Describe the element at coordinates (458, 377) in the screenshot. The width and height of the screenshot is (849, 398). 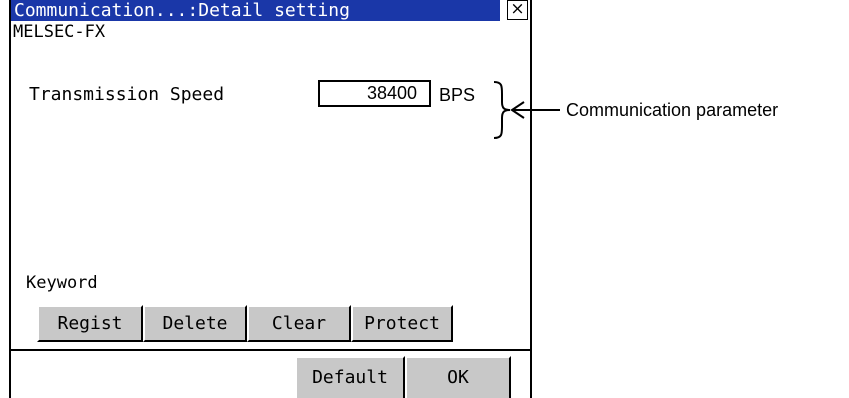
I see `ok-button: OK` at that location.